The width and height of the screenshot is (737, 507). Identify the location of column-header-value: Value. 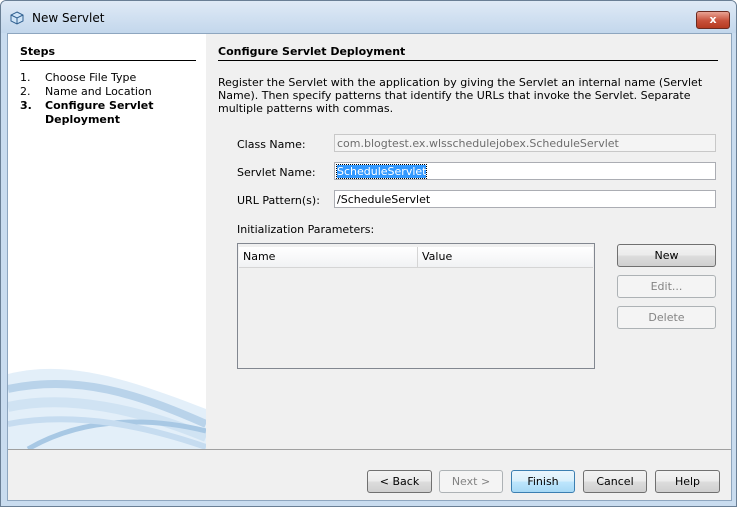
(505, 257).